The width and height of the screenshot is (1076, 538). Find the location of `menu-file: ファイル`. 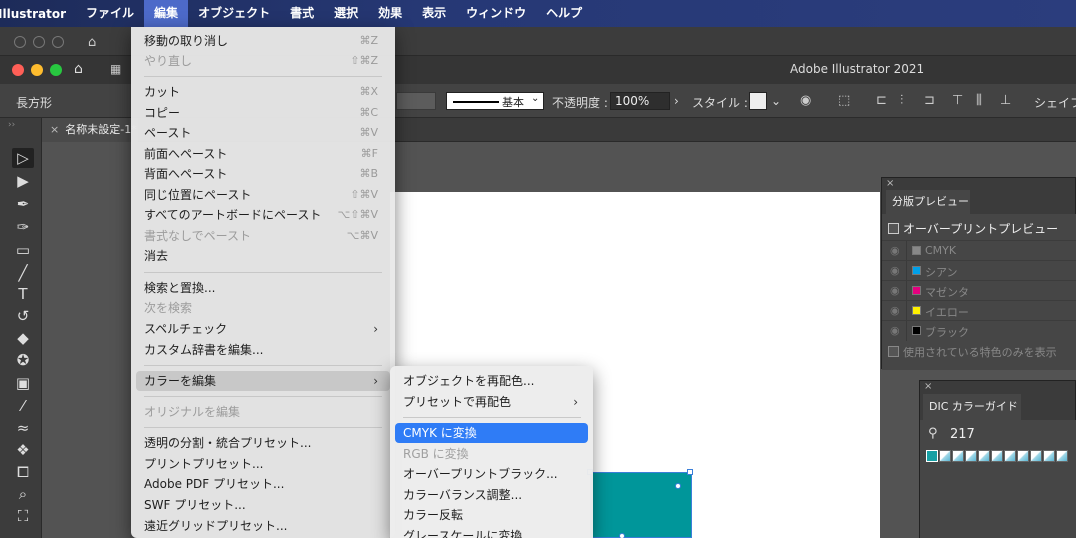

menu-file: ファイル is located at coordinates (110, 13).